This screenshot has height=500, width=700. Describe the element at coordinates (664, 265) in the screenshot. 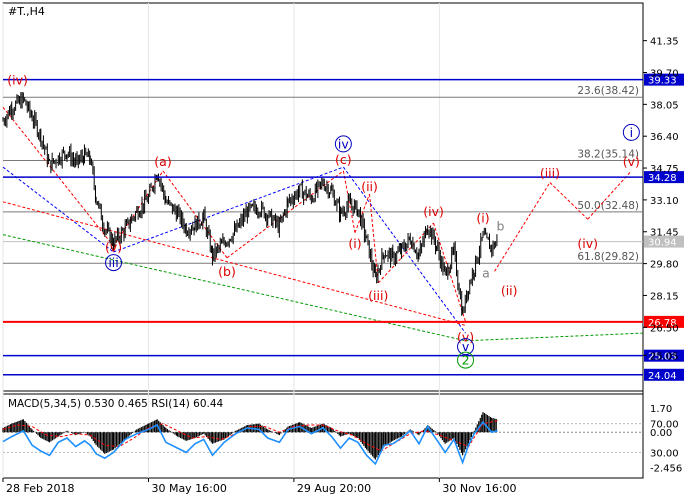

I see `price-tick-label: 29.80` at that location.